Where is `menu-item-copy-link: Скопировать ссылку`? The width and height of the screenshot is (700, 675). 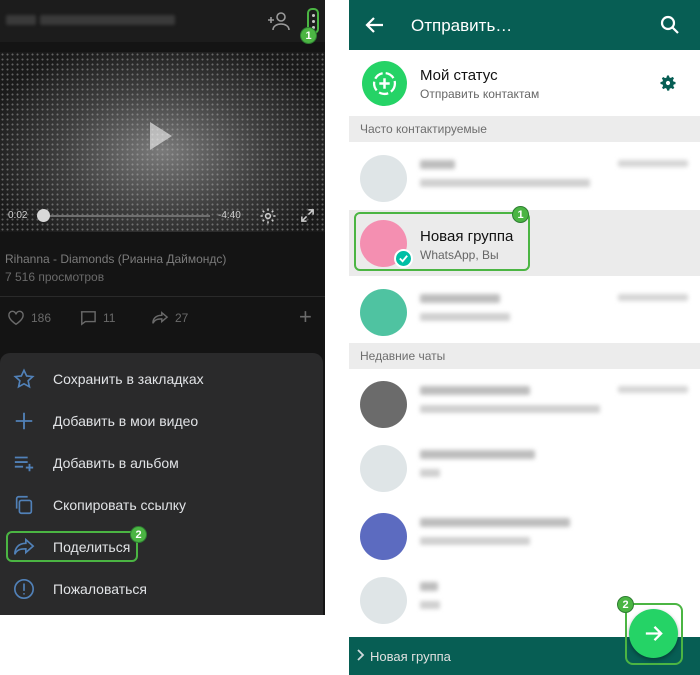 menu-item-copy-link: Скопировать ссылку is located at coordinates (161, 505).